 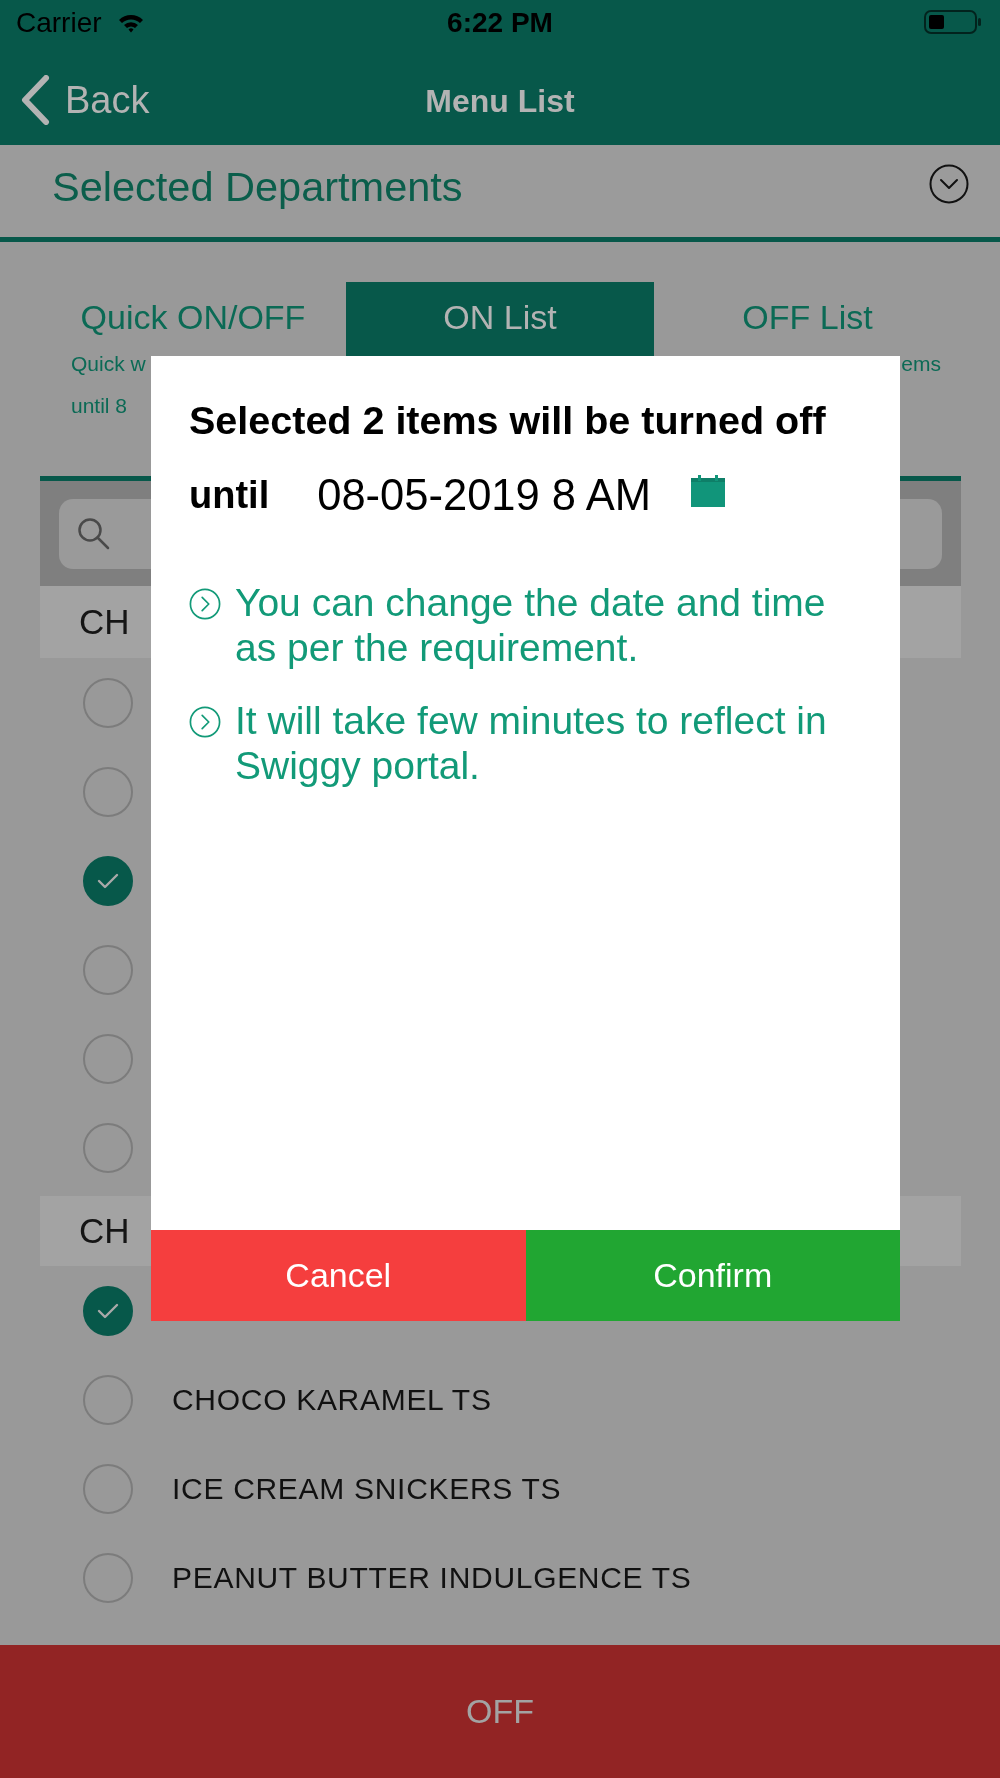 What do you see at coordinates (99, 406) in the screenshot?
I see `tab-subtitle: until 8` at bounding box center [99, 406].